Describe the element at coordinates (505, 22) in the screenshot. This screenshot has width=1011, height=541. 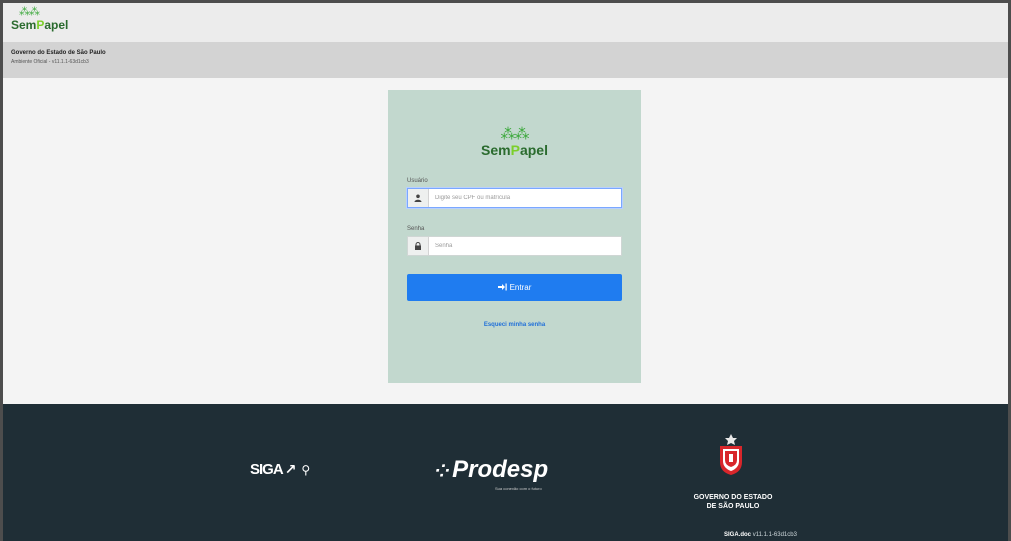
I see `top-bar: ⁂⁂ SemPapel` at that location.